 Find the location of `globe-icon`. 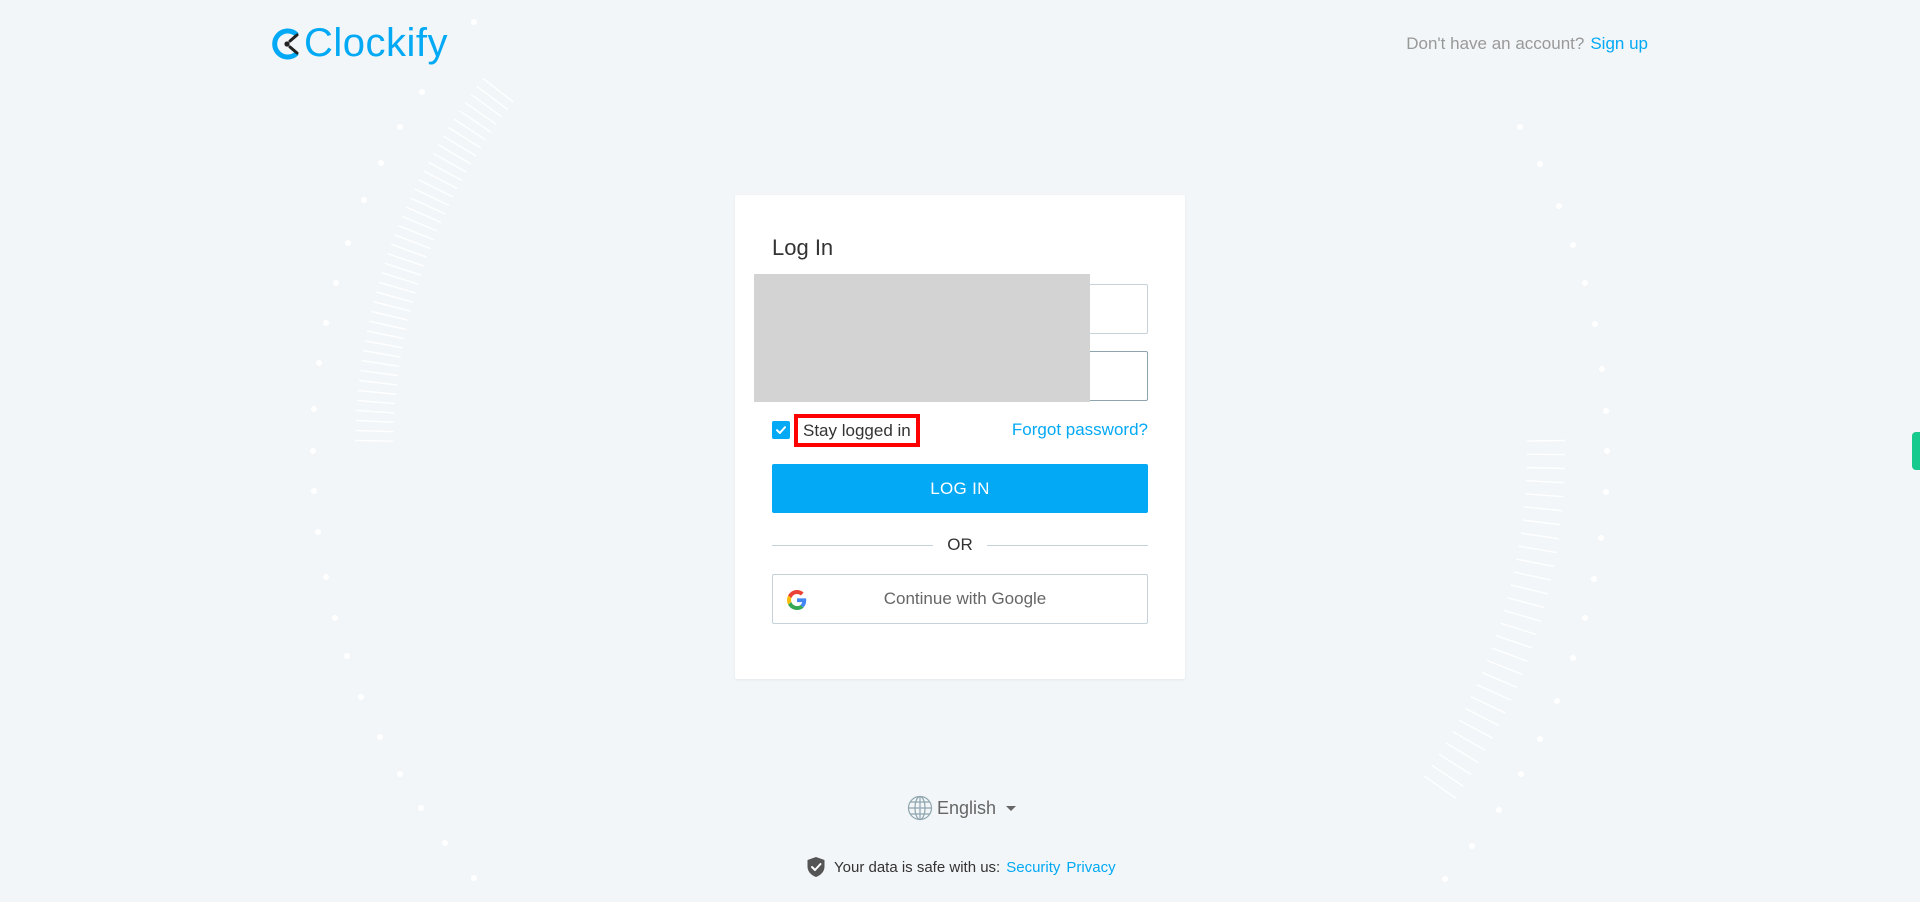

globe-icon is located at coordinates (920, 808).